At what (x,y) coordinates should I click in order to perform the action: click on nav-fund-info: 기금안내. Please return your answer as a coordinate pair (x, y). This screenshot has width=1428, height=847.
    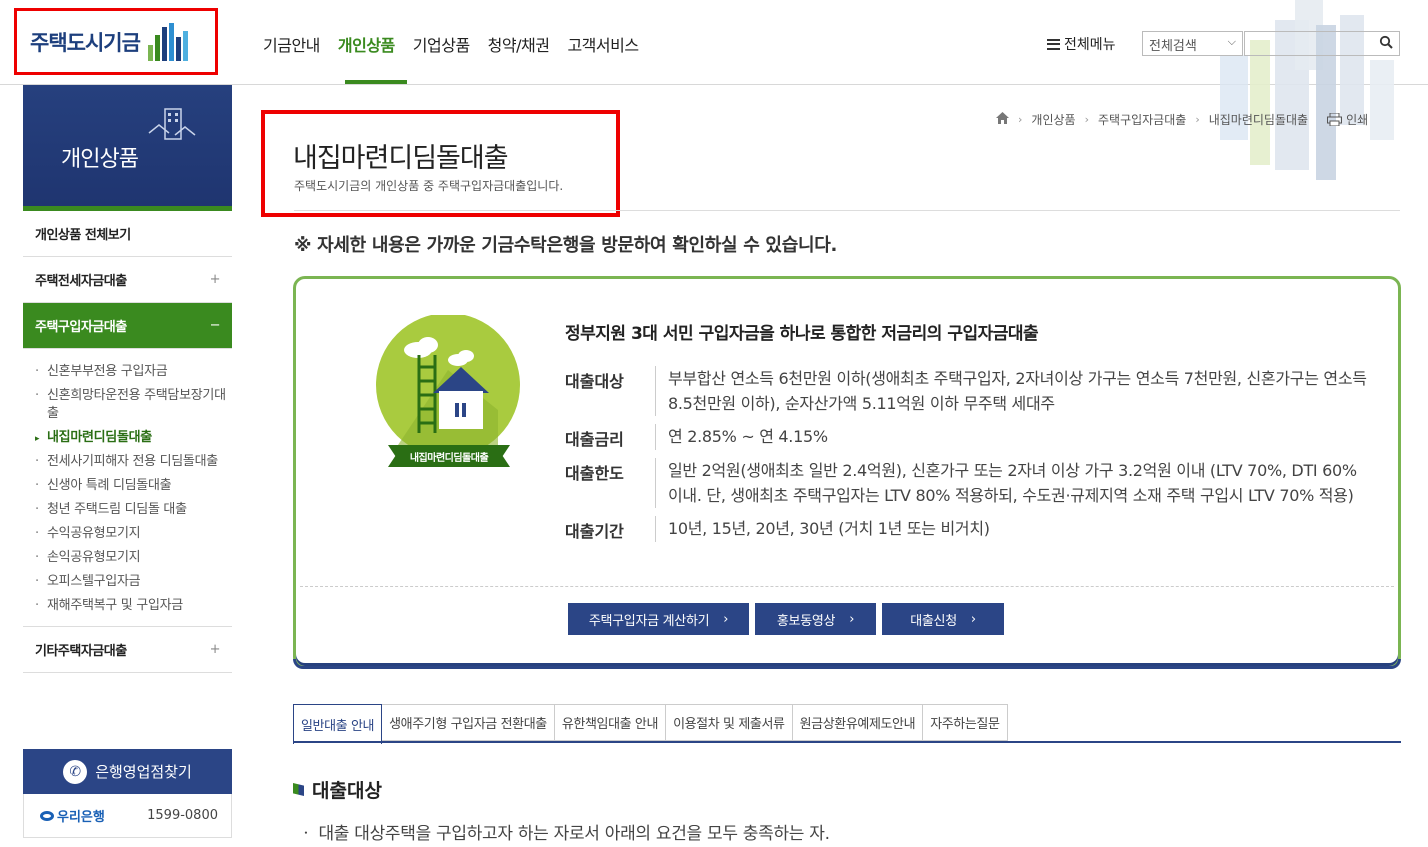
    Looking at the image, I should click on (291, 44).